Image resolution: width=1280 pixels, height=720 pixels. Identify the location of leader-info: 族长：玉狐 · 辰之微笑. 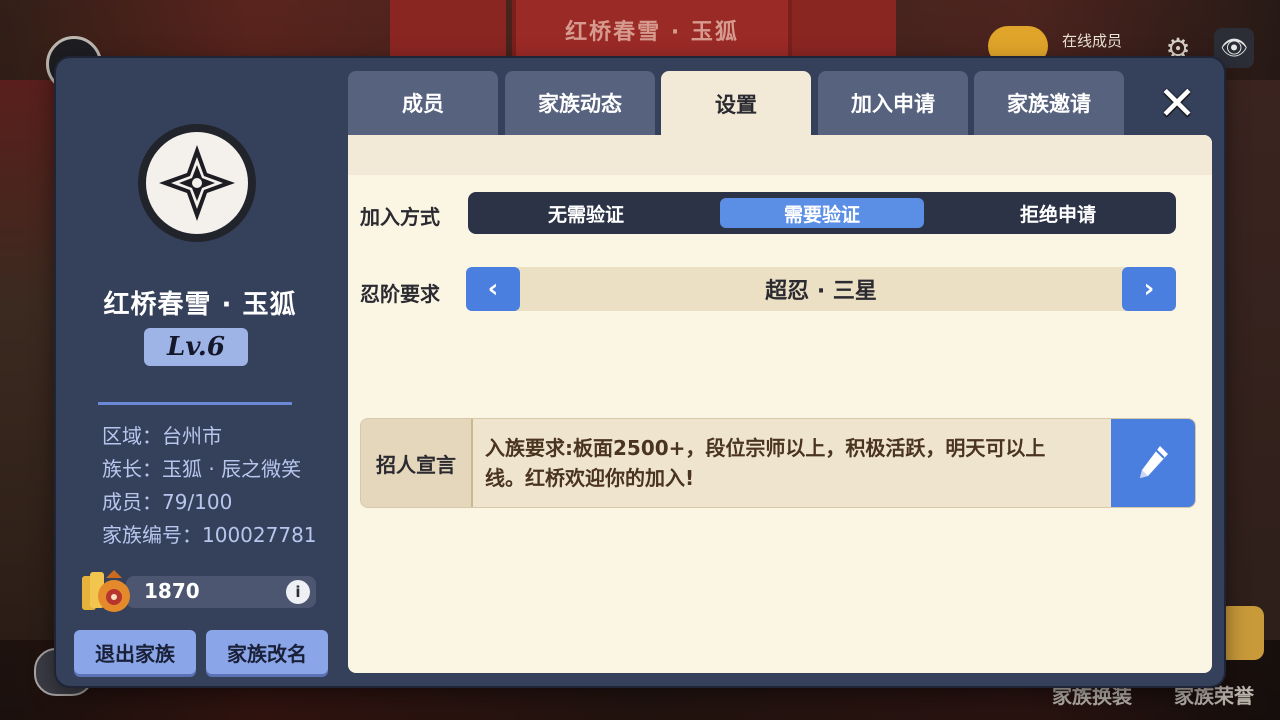
(202, 469).